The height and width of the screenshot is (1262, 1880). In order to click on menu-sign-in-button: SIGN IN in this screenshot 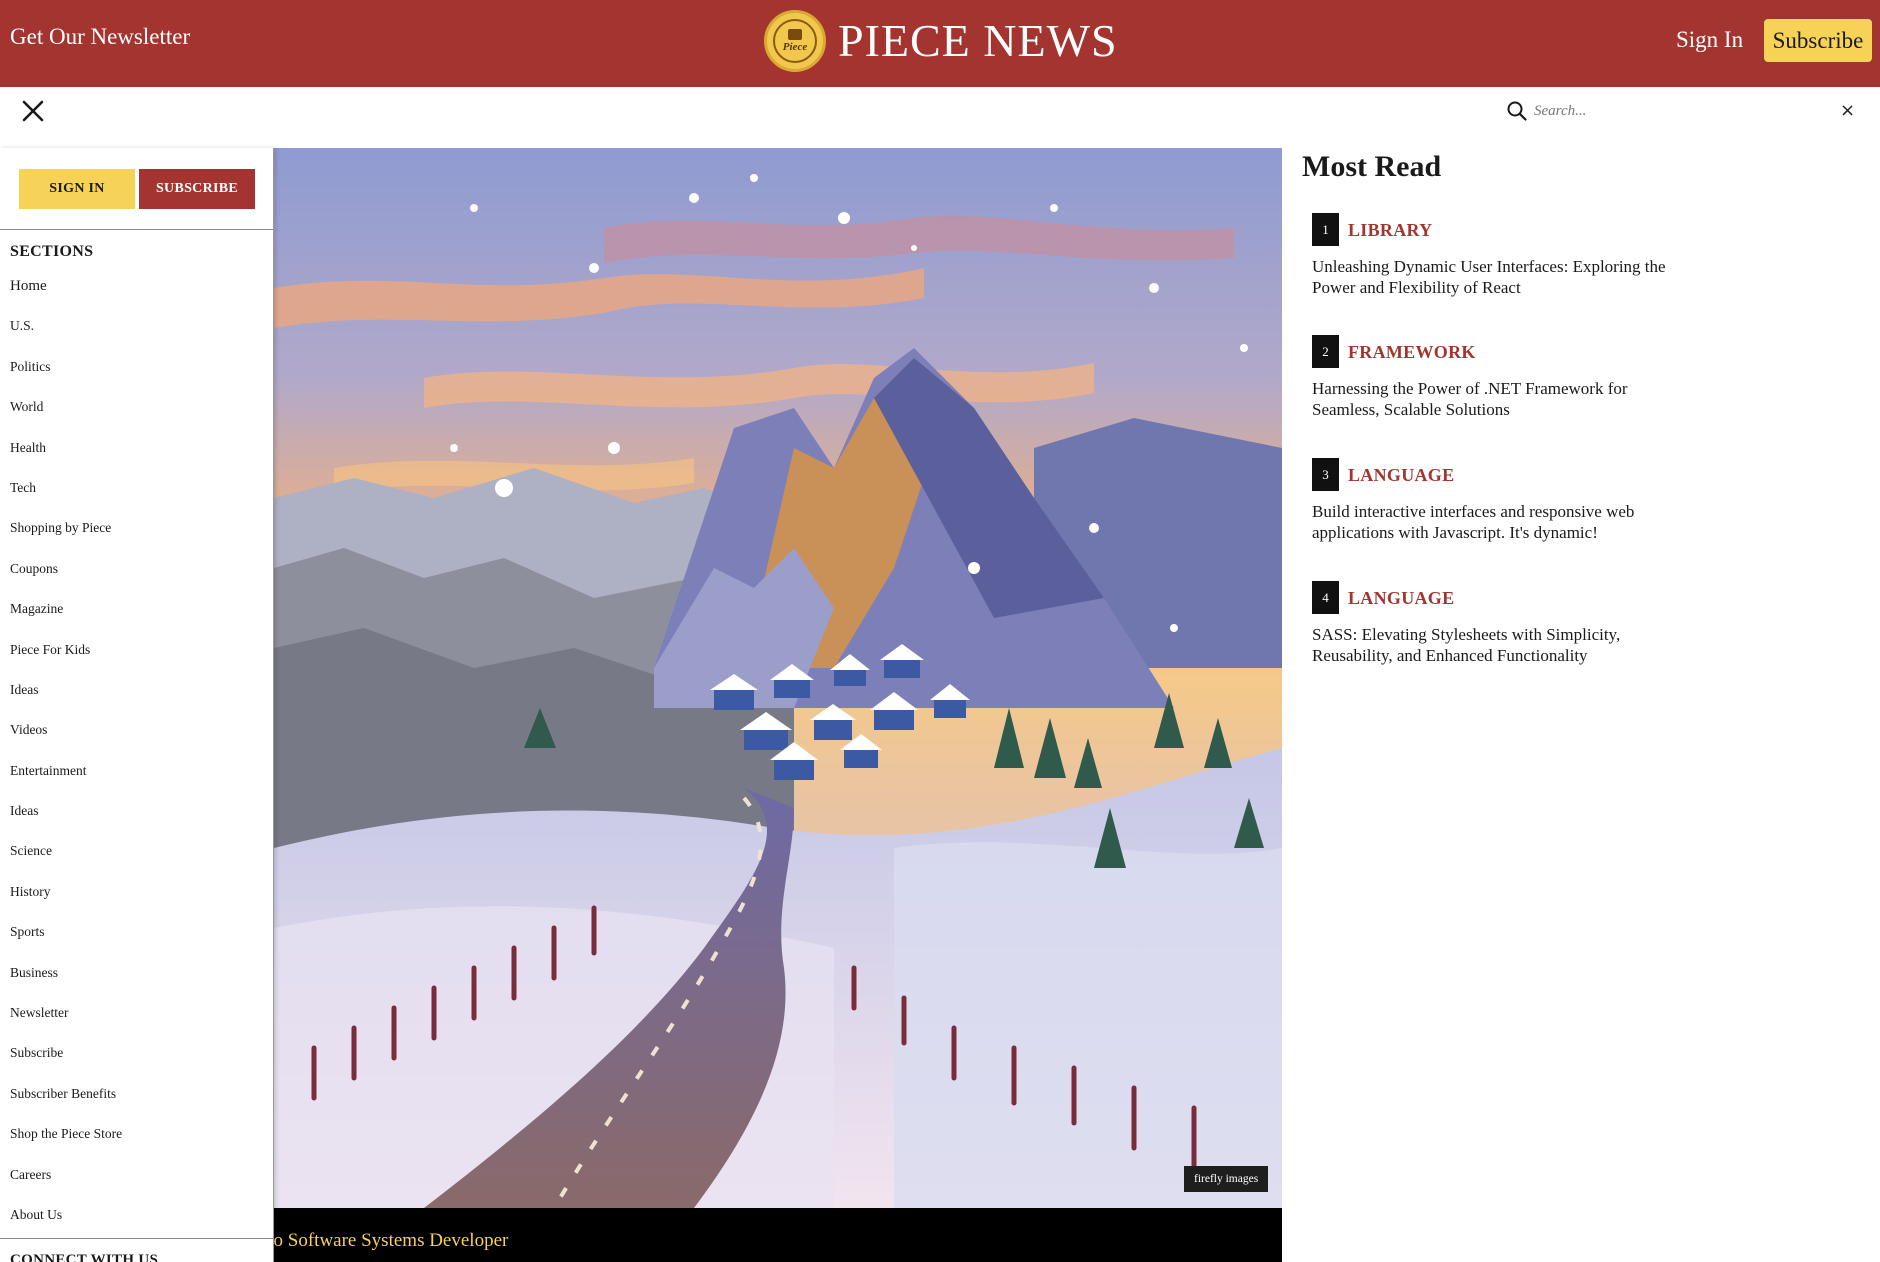, I will do `click(77, 189)`.